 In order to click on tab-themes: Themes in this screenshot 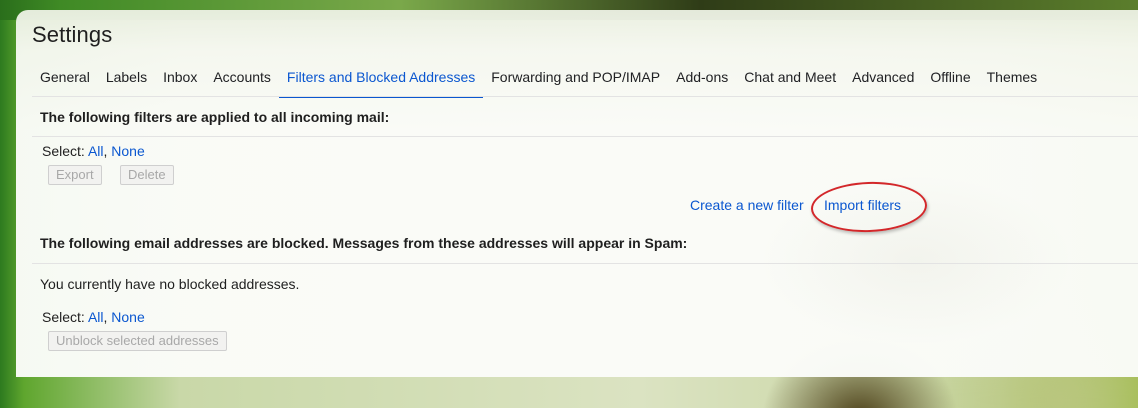, I will do `click(1012, 79)`.